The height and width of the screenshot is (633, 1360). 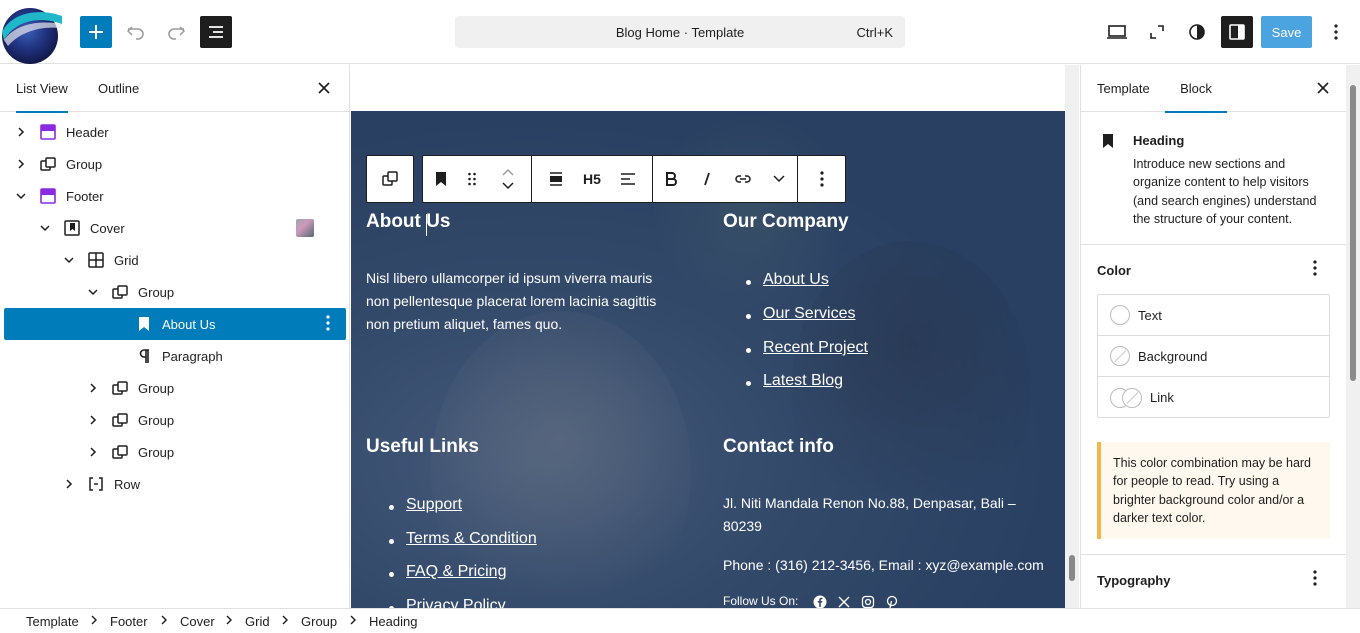 What do you see at coordinates (778, 447) in the screenshot?
I see `heading-contact-info: Contact info` at bounding box center [778, 447].